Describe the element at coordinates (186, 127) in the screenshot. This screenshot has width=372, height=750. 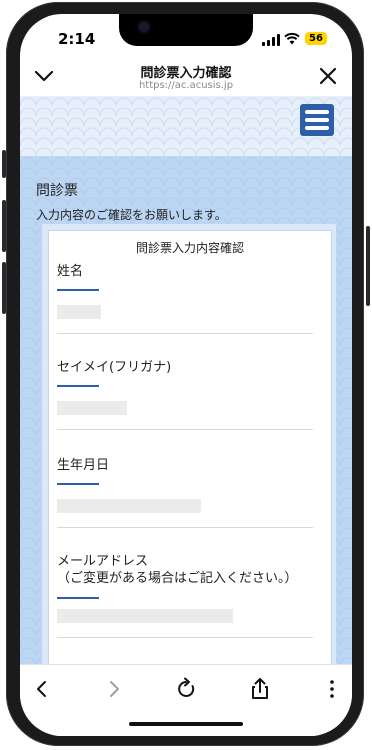
I see `site-header` at that location.